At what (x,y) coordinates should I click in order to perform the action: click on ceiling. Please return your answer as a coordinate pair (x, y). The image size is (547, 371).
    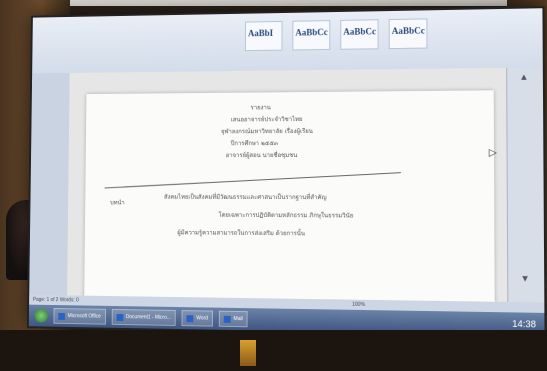
    Looking at the image, I should click on (273, 3).